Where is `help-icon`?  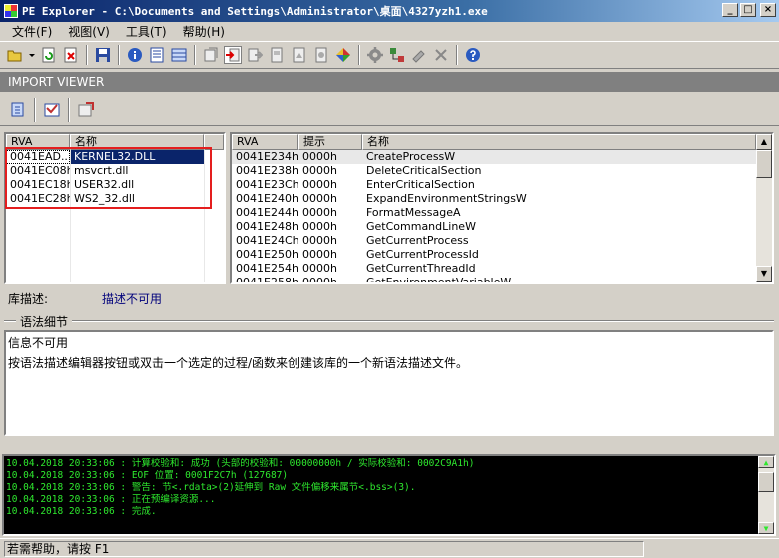
help-icon is located at coordinates (473, 55).